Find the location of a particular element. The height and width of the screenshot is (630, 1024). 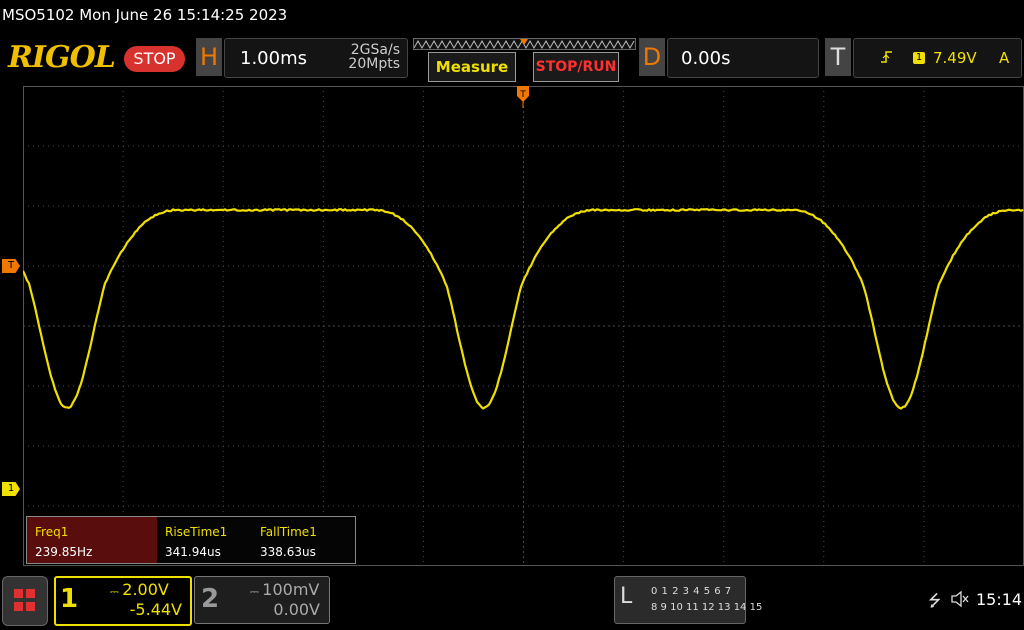

channel1-scale-value: 2.00V is located at coordinates (145, 589).